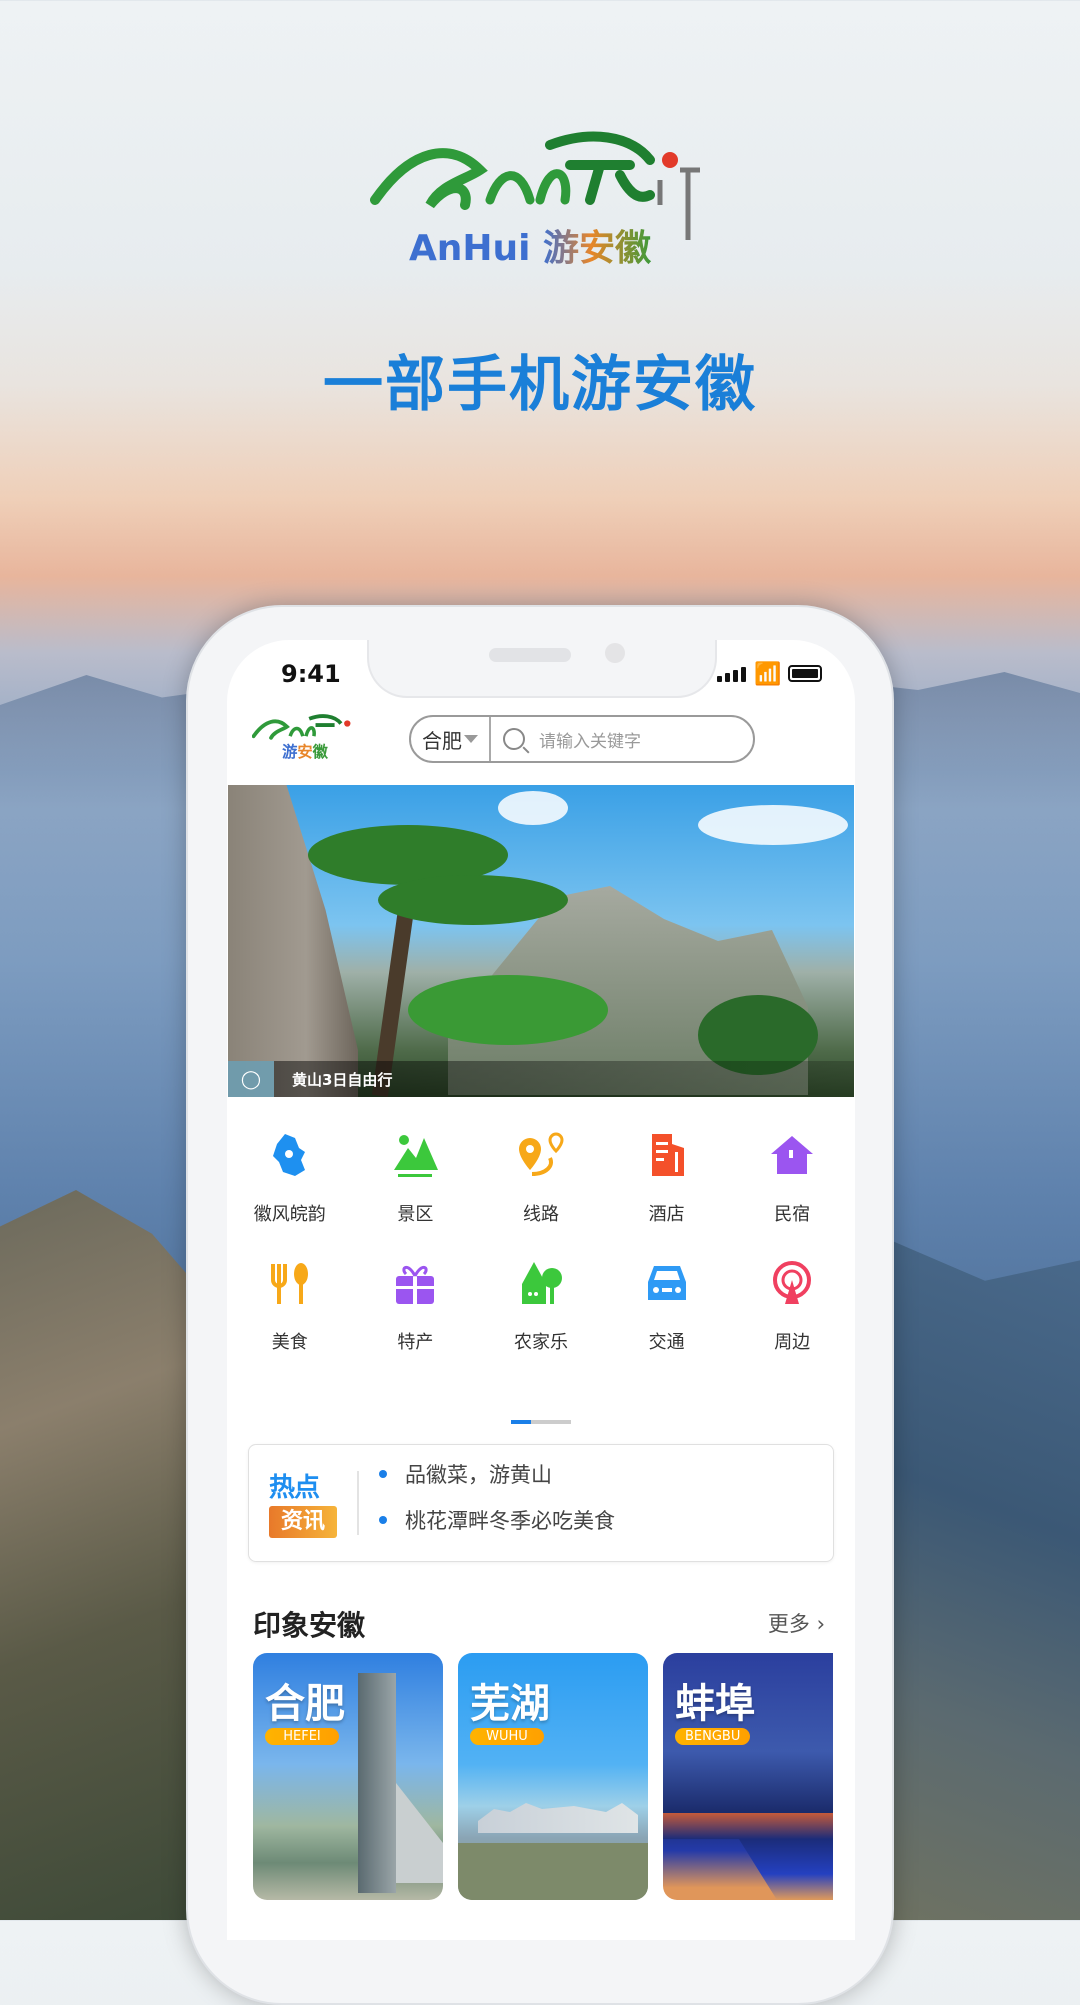 The width and height of the screenshot is (1080, 2005). Describe the element at coordinates (748, 1856) in the screenshot. I see `boardwalk` at that location.